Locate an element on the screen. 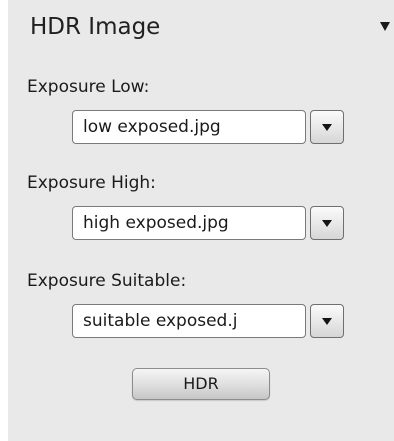 This screenshot has width=394, height=441. exposure-suitable-dropdown-button is located at coordinates (327, 321).